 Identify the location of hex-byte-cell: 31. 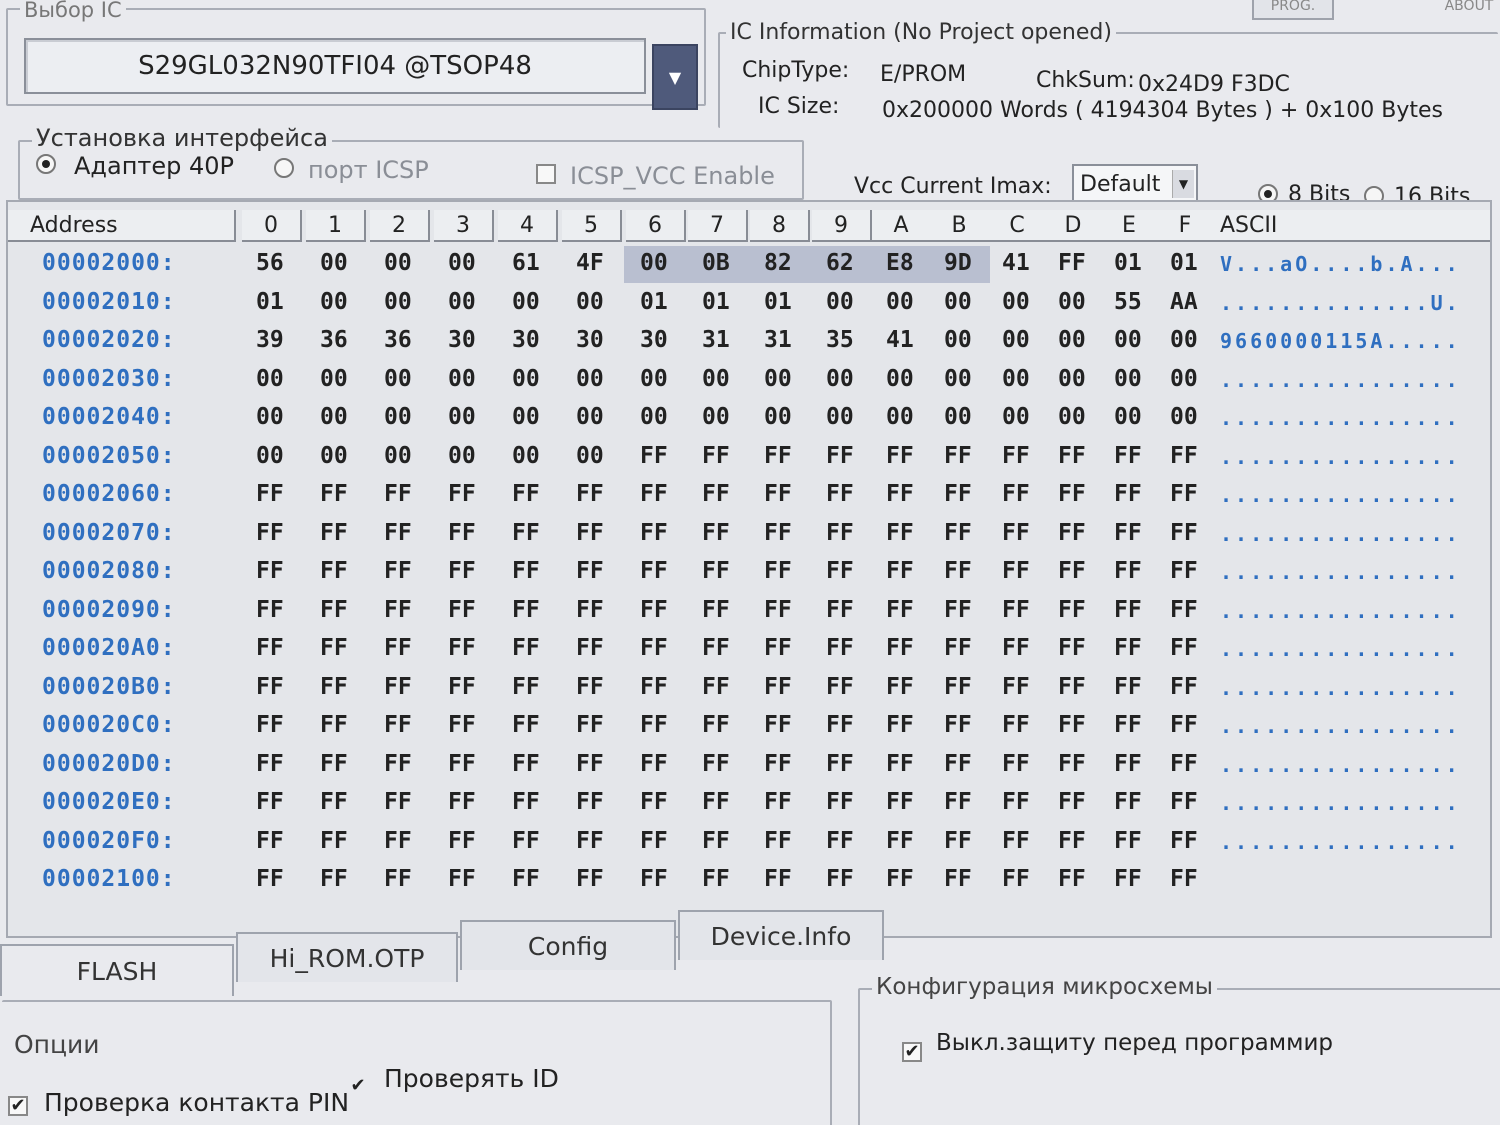
(778, 340).